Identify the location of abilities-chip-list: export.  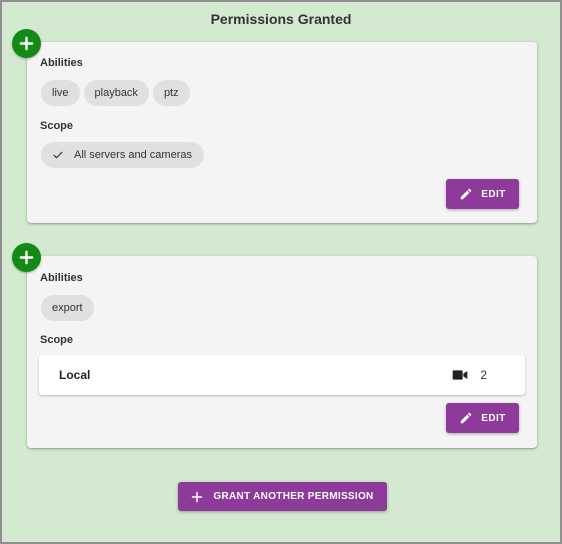
(67, 308).